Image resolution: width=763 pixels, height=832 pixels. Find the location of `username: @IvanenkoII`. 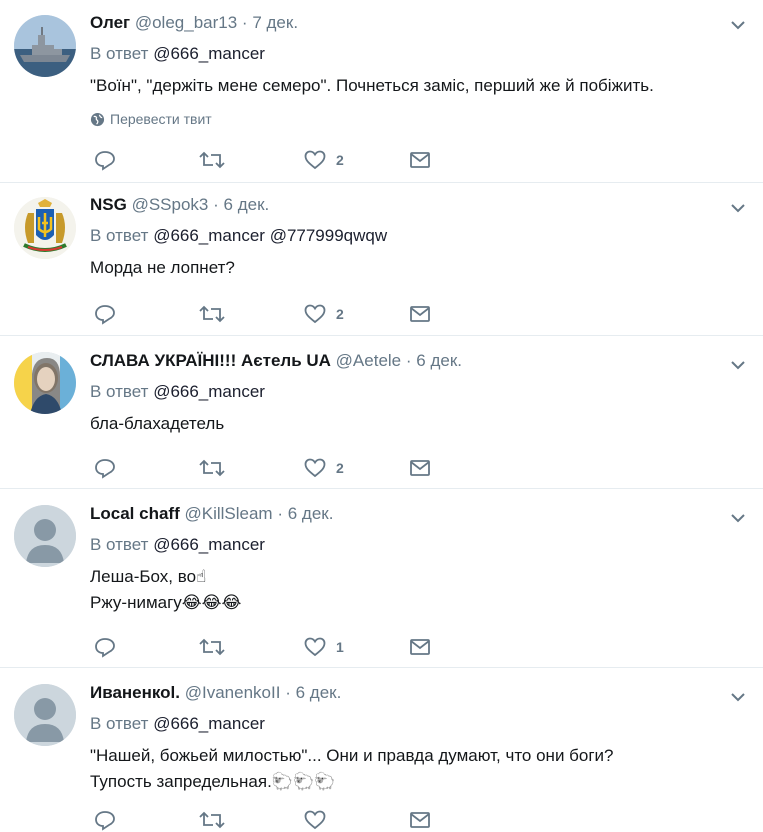

username: @IvanenkoII is located at coordinates (233, 692).